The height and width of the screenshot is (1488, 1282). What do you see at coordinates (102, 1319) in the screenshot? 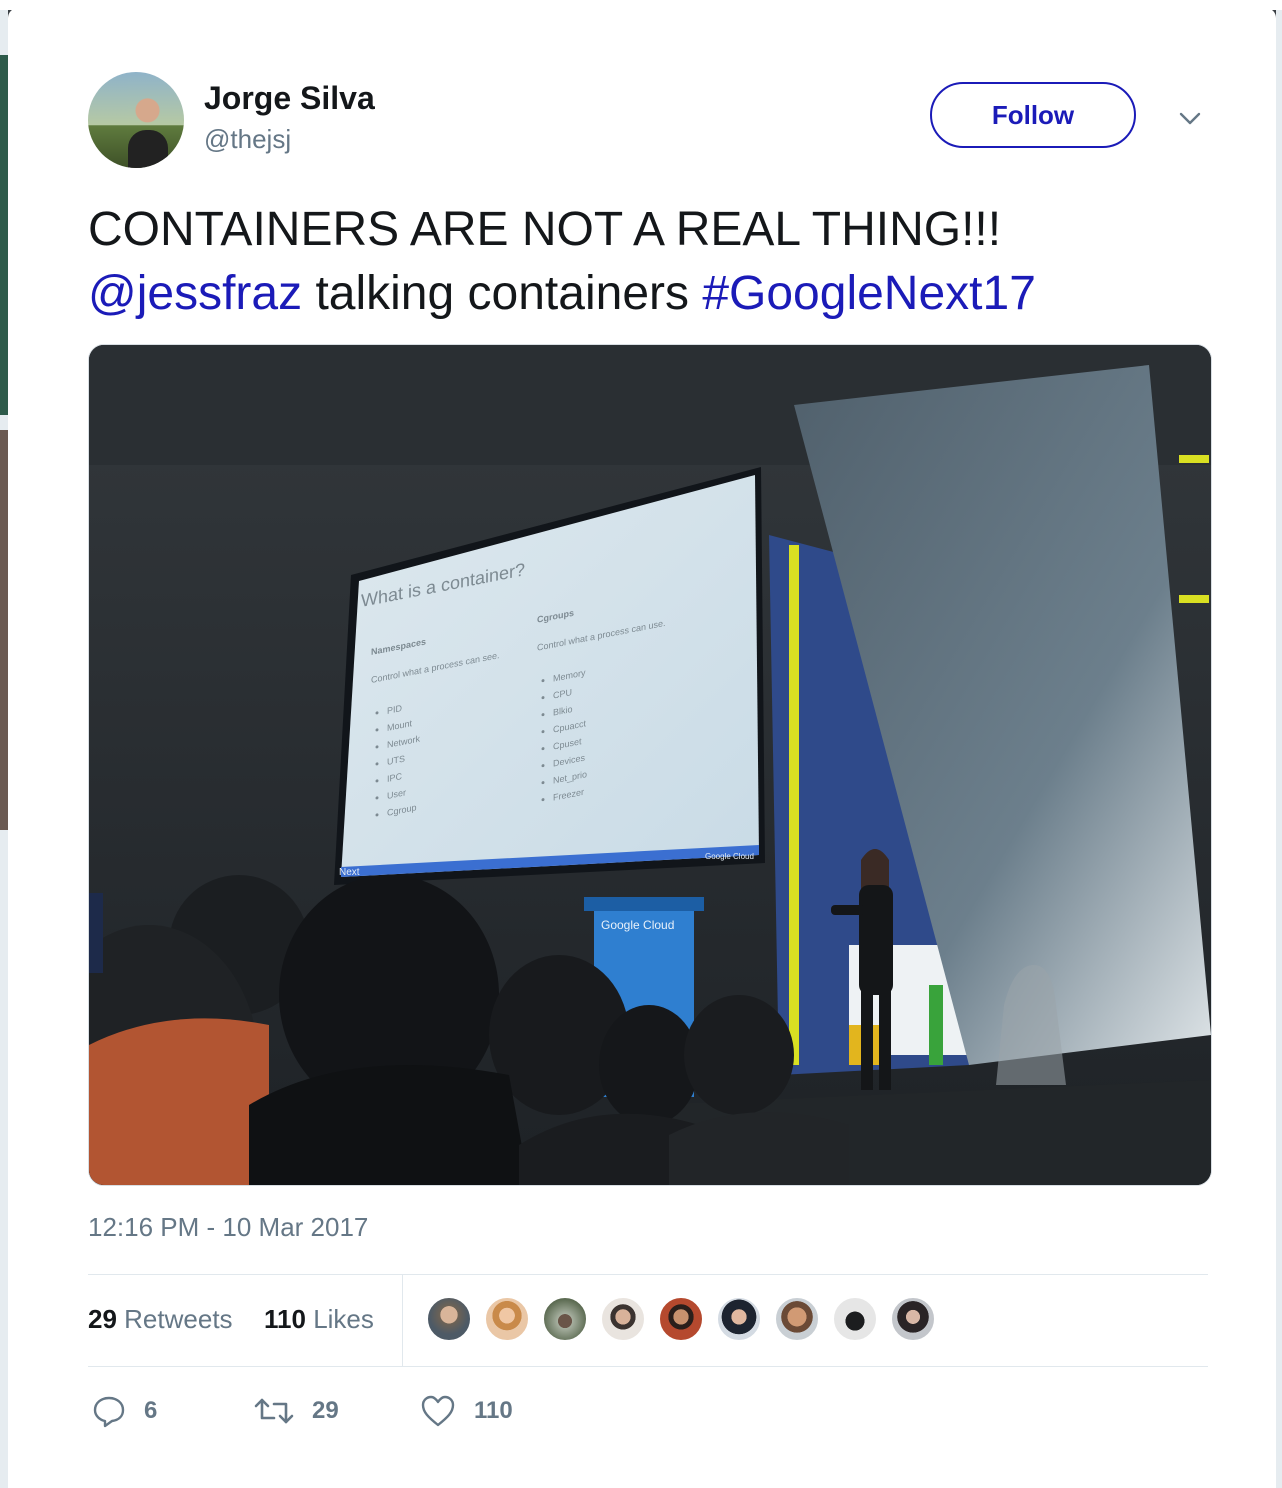
I see `retweets-stat-count: 29` at bounding box center [102, 1319].